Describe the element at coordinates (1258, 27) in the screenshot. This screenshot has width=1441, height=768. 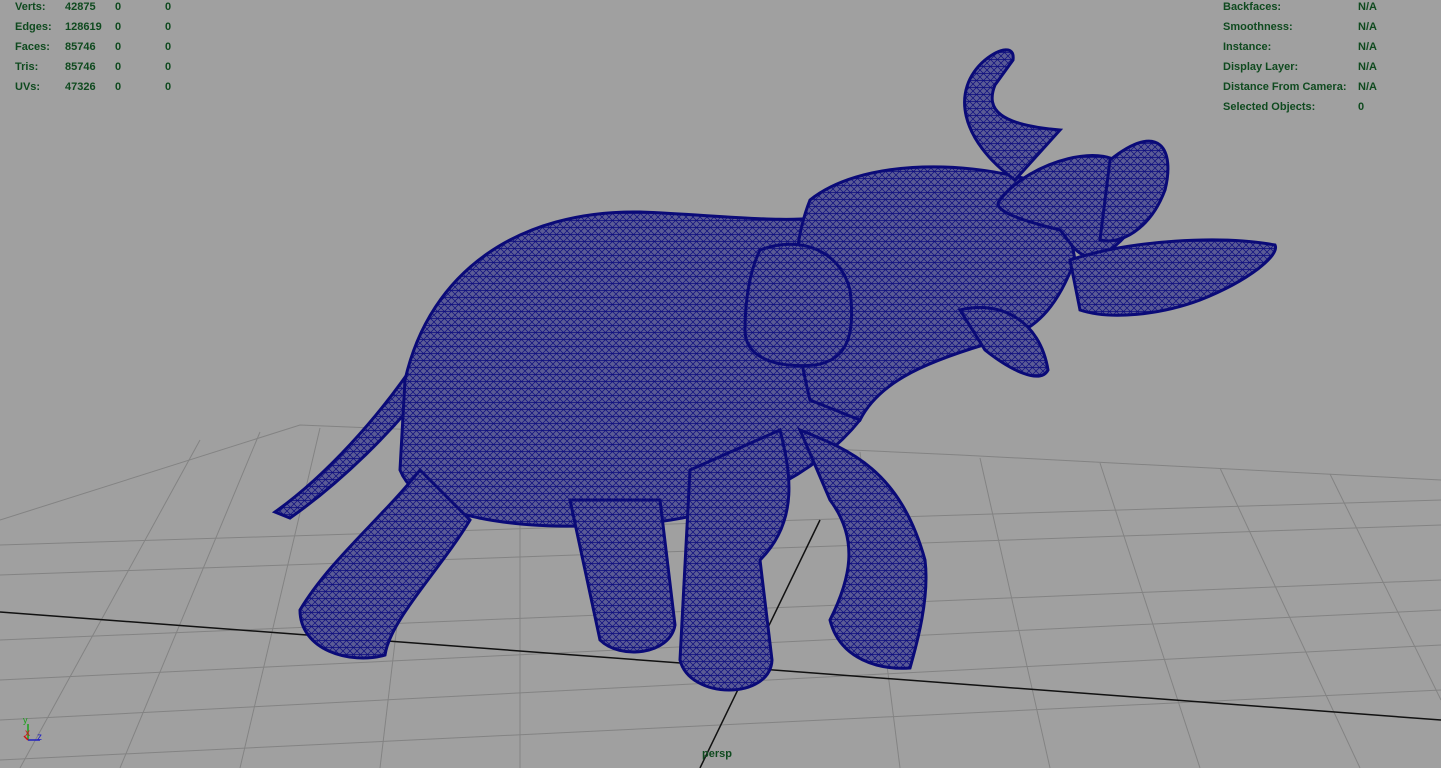
I see `hud-label: Smoothness:` at that location.